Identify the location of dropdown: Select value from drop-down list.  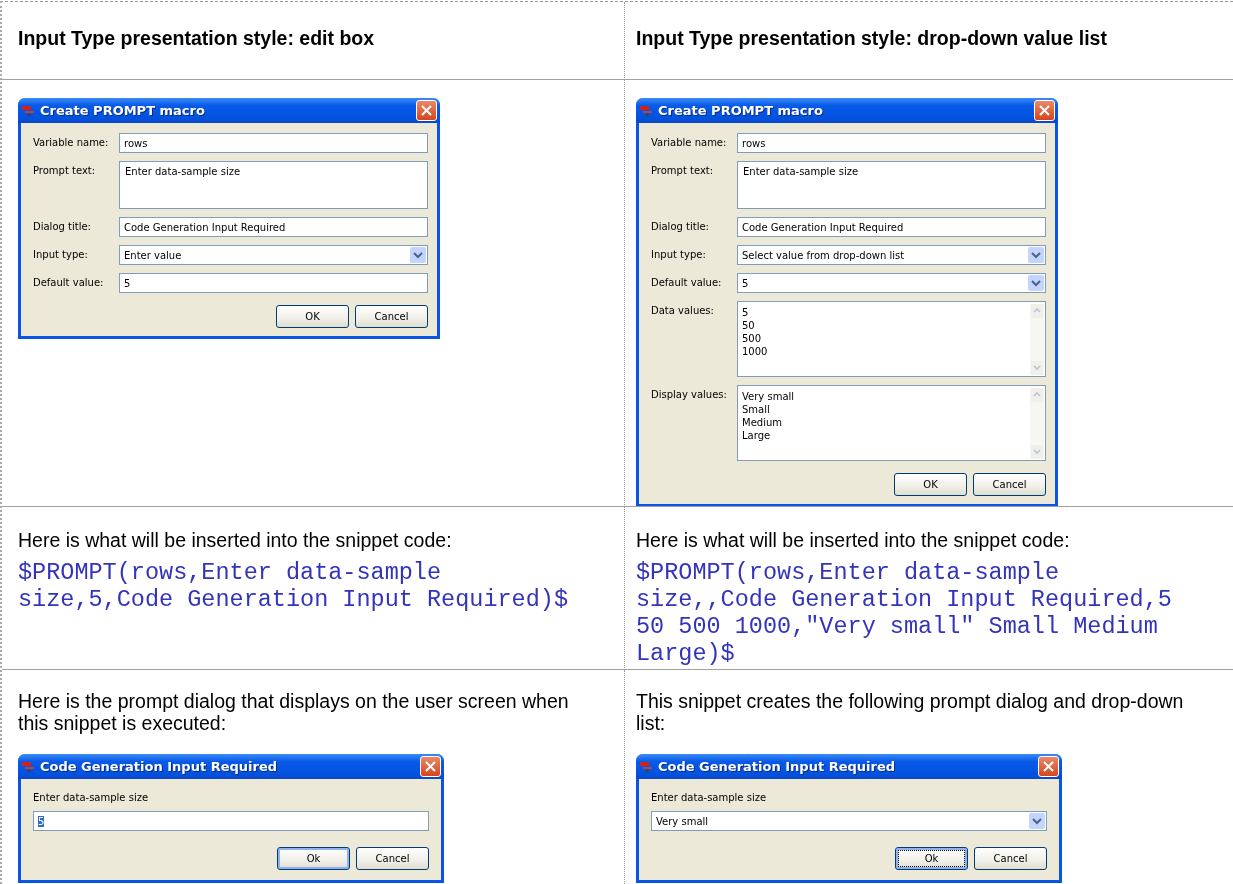
(891, 255).